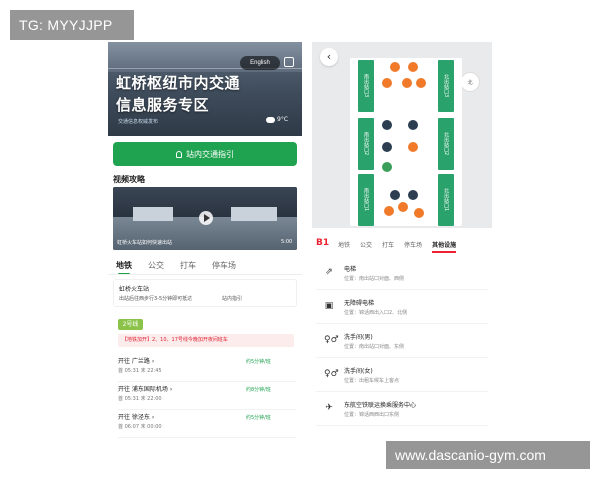 The width and height of the screenshot is (600, 480). What do you see at coordinates (205, 293) in the screenshot?
I see `station-card: 虹桥火车站 出站后往西步行3-5分钟即可抵达 站内指引` at bounding box center [205, 293].